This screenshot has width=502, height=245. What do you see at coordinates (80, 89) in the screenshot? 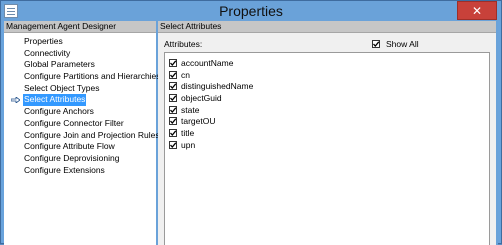
I see `nav-item-select-object-types: Select Object Types` at bounding box center [80, 89].